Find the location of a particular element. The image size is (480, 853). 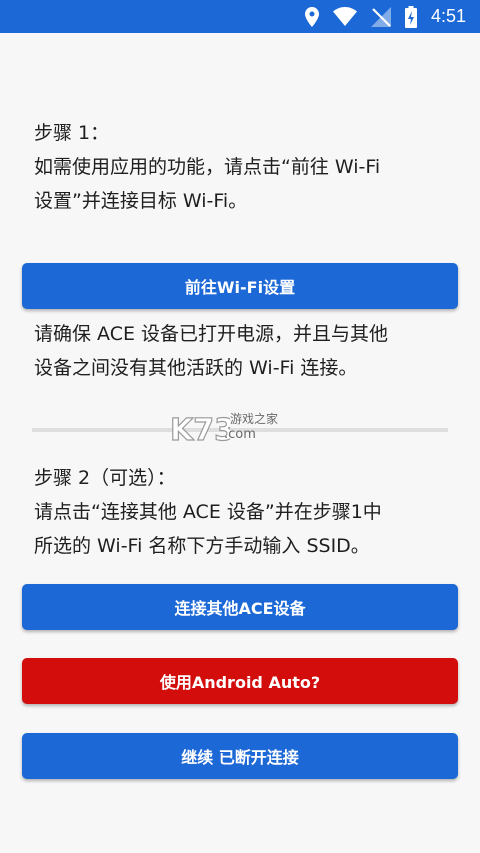

step1-instruction-line2: 设置”并连接目标 Wi-Fi。 is located at coordinates (141, 201).